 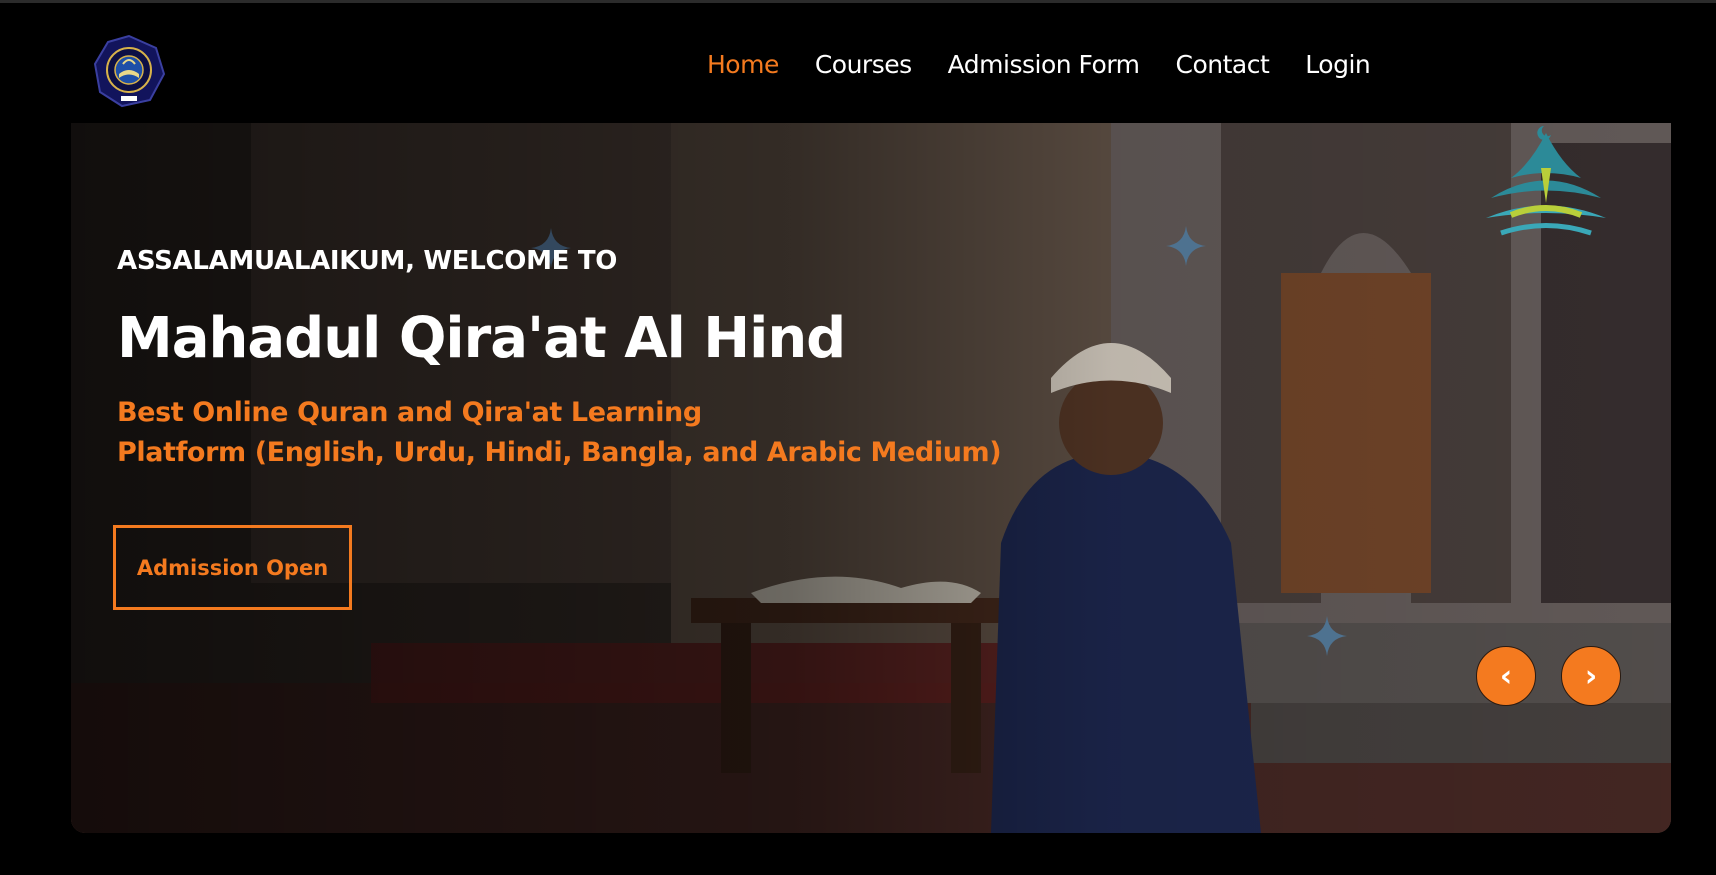 What do you see at coordinates (129, 71) in the screenshot?
I see `institute-seal-logo` at bounding box center [129, 71].